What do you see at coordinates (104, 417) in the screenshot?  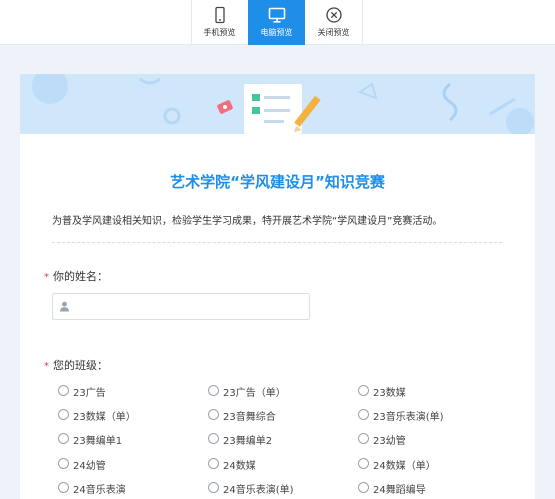 I see `class-option-label: 23数媒（单）` at bounding box center [104, 417].